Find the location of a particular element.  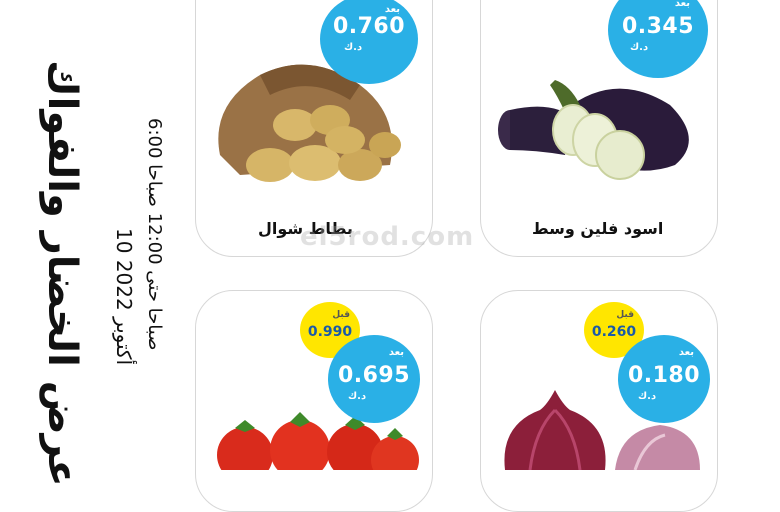

offer-date: 10 أكتوبر 2022 is located at coordinates (124, 297).